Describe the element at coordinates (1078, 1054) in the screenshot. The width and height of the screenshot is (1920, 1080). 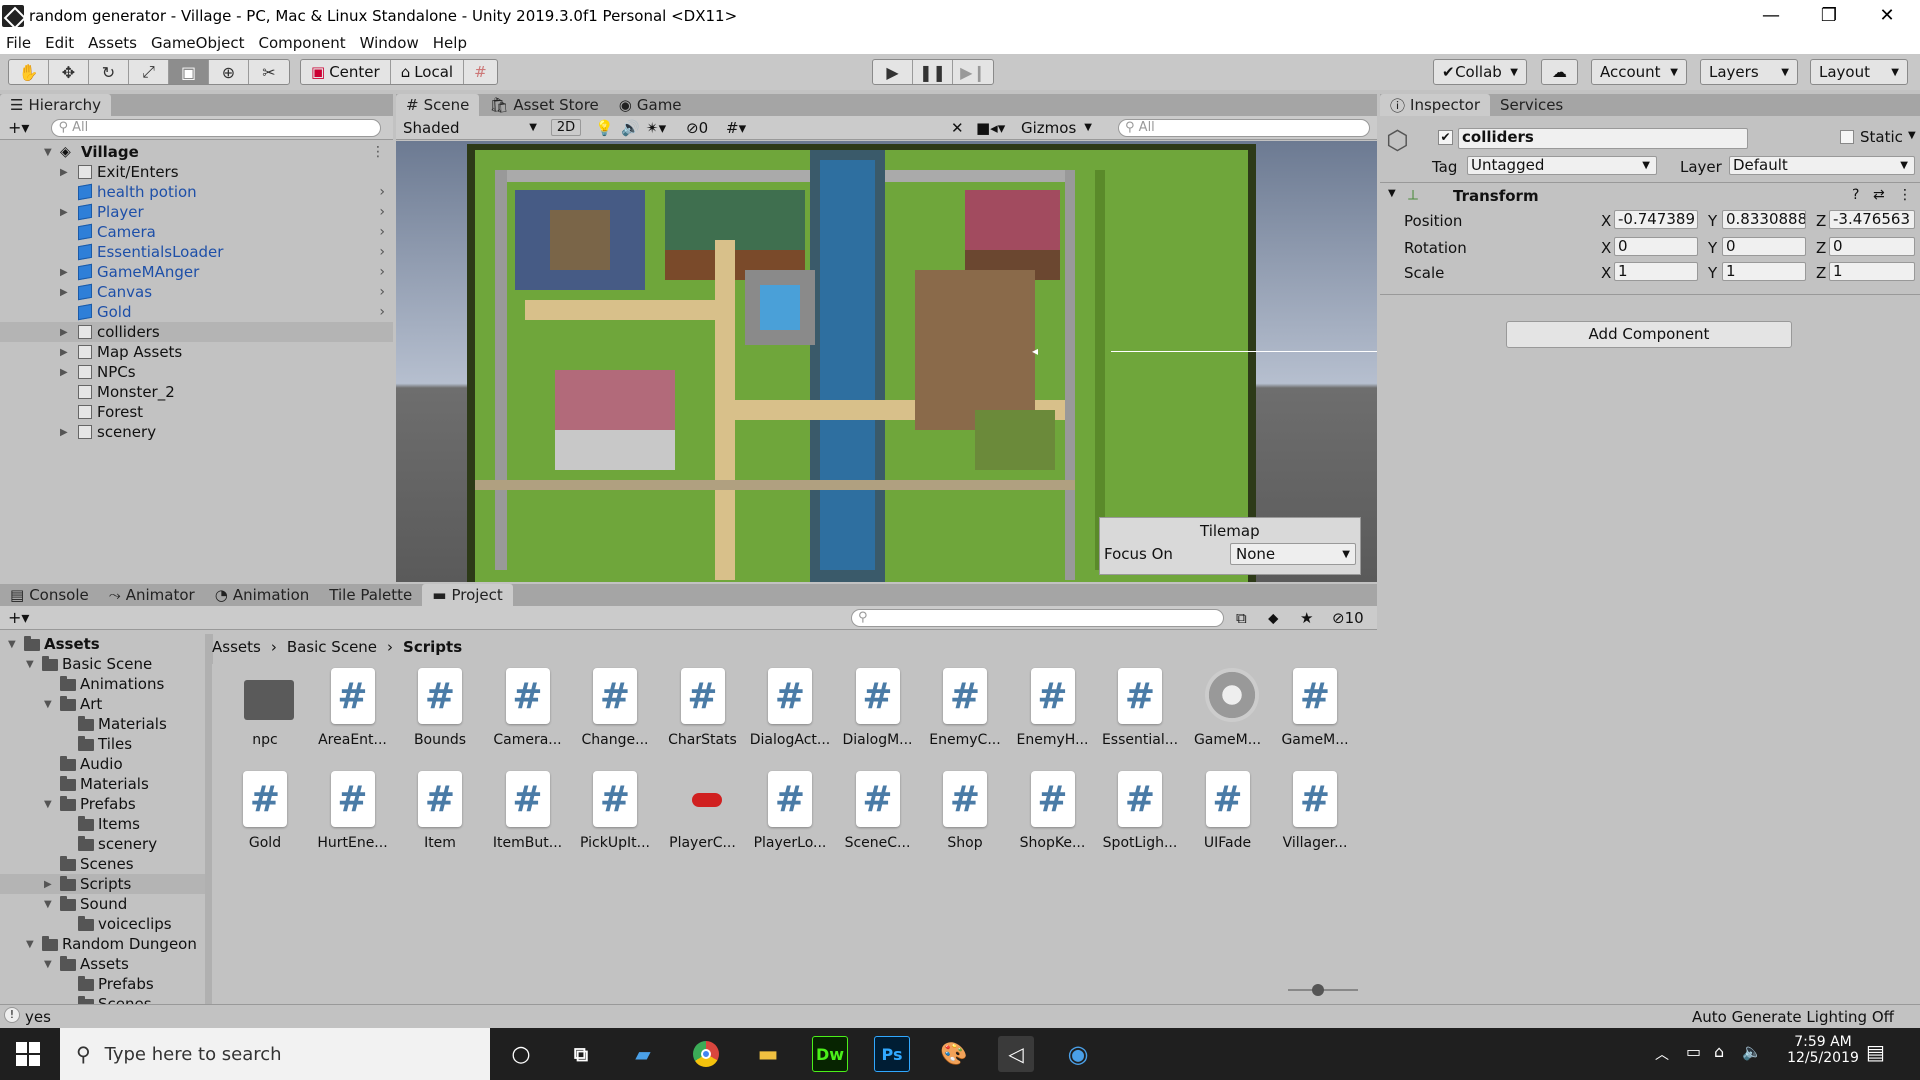
I see `recorder-icon: ◉` at that location.